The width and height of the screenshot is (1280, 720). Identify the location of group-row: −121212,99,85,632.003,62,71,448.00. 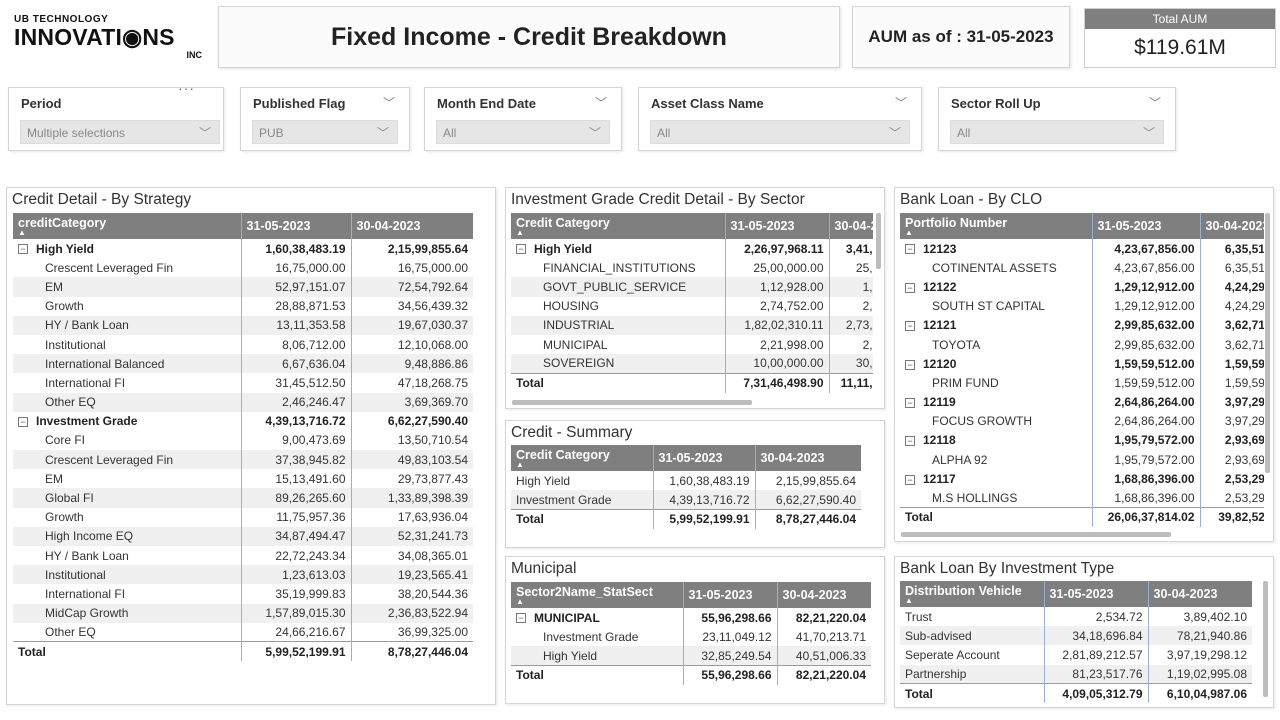
(1082, 325).